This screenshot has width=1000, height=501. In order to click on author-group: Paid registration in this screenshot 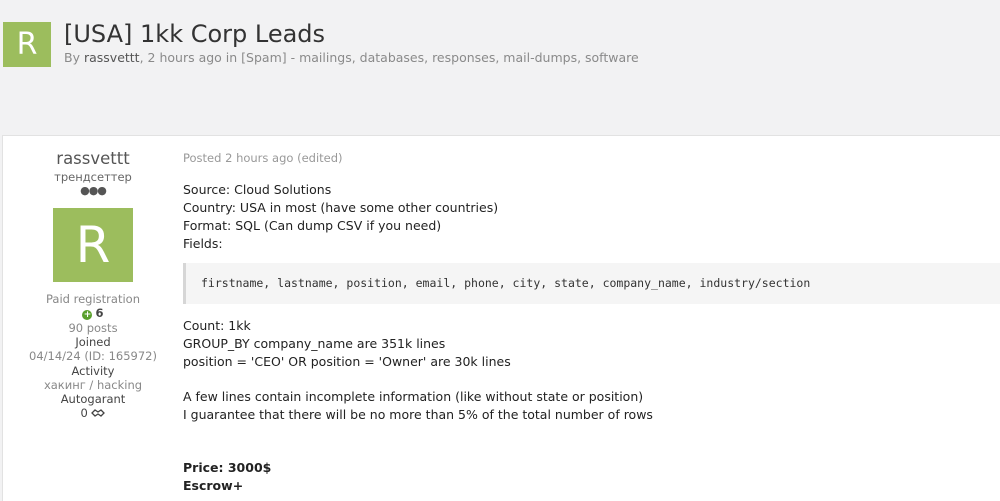, I will do `click(93, 299)`.